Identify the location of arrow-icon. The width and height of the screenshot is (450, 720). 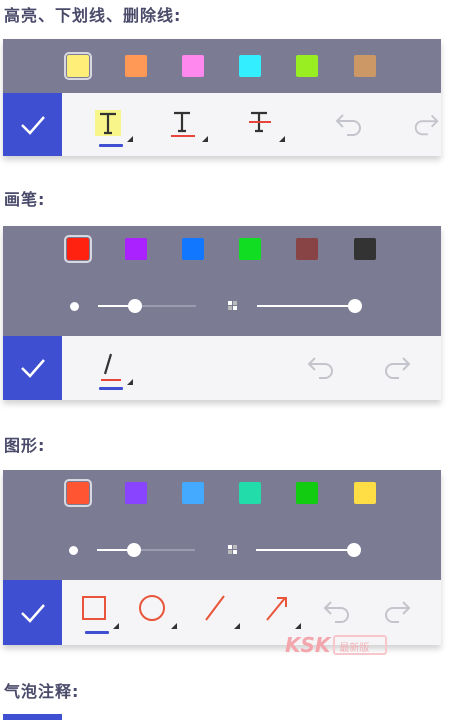
(276, 609).